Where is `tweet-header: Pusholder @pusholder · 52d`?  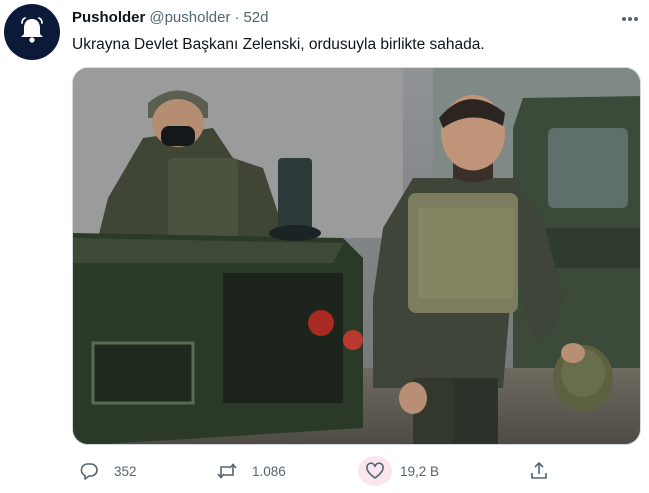 tweet-header: Pusholder @pusholder · 52d is located at coordinates (170, 18).